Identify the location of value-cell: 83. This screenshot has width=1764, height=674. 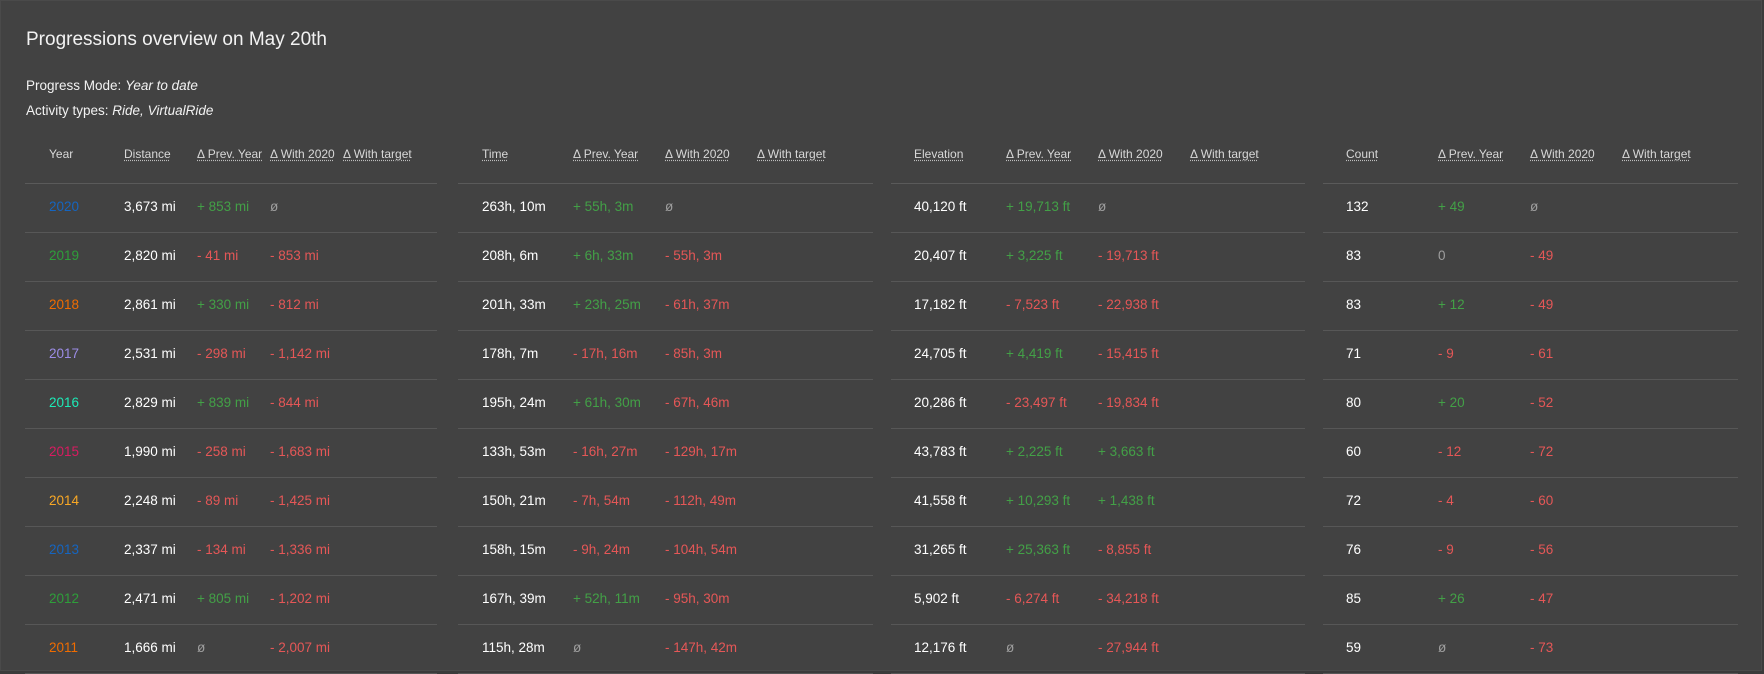
(1354, 304).